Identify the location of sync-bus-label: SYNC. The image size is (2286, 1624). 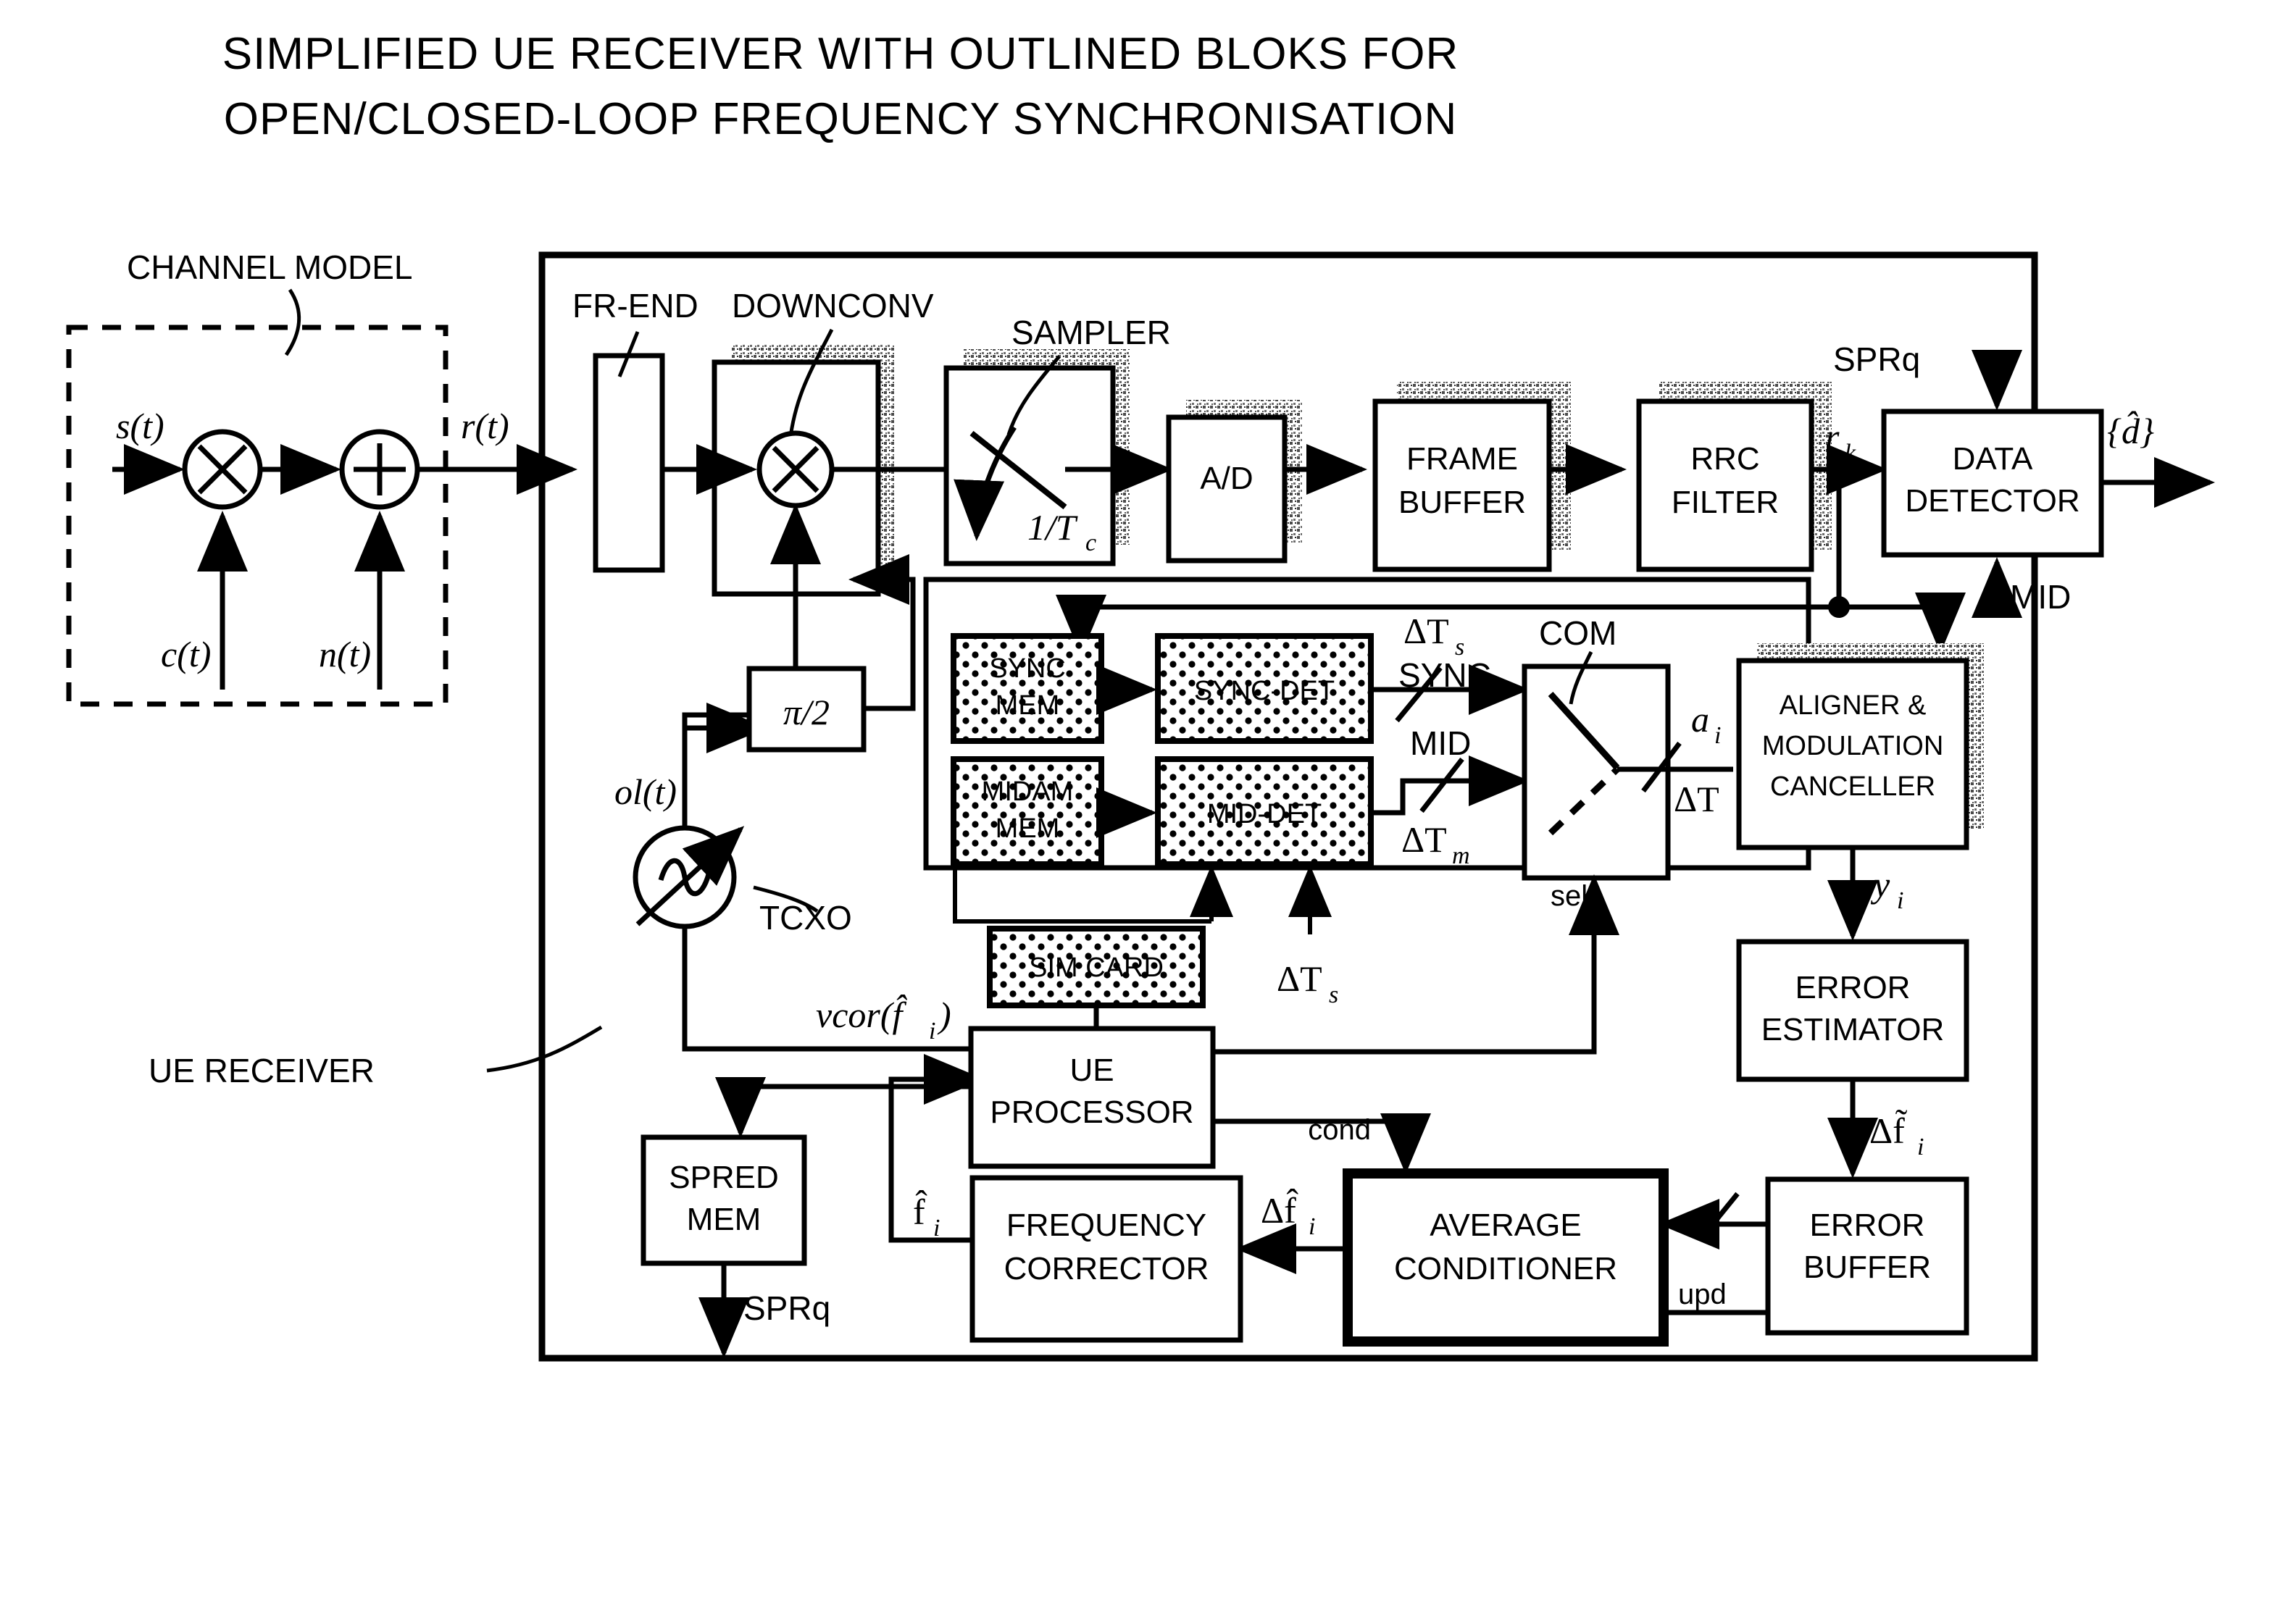
(1444, 675).